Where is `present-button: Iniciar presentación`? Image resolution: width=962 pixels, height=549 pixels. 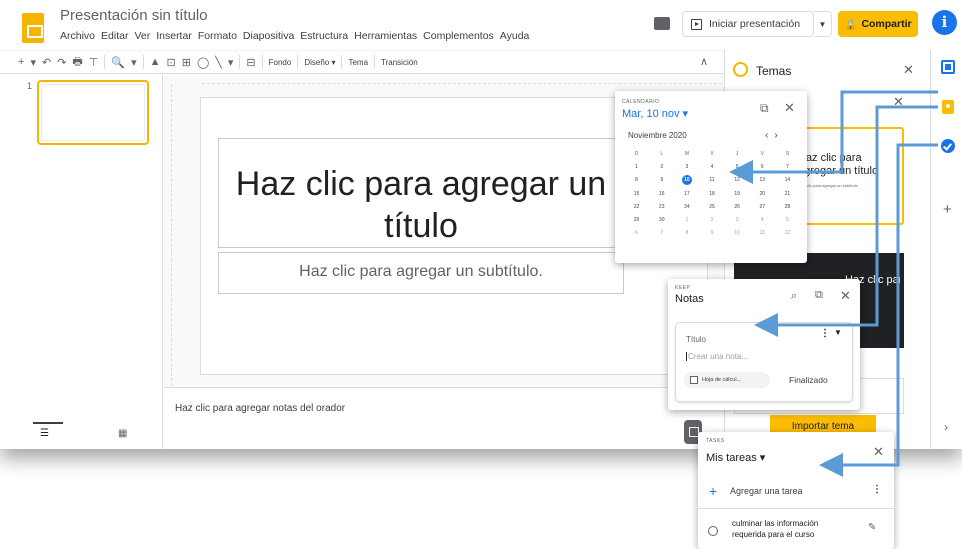 present-button: Iniciar presentación is located at coordinates (748, 24).